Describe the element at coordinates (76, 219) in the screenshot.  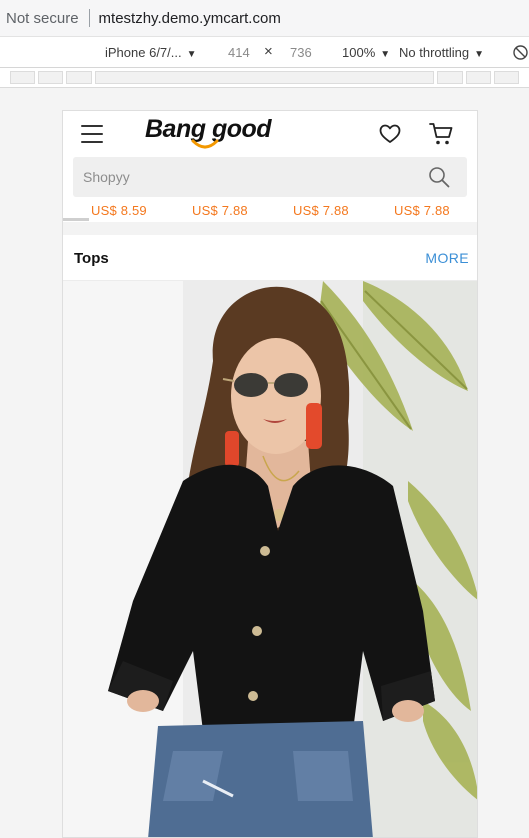
I see `carousel-scrollbar` at that location.